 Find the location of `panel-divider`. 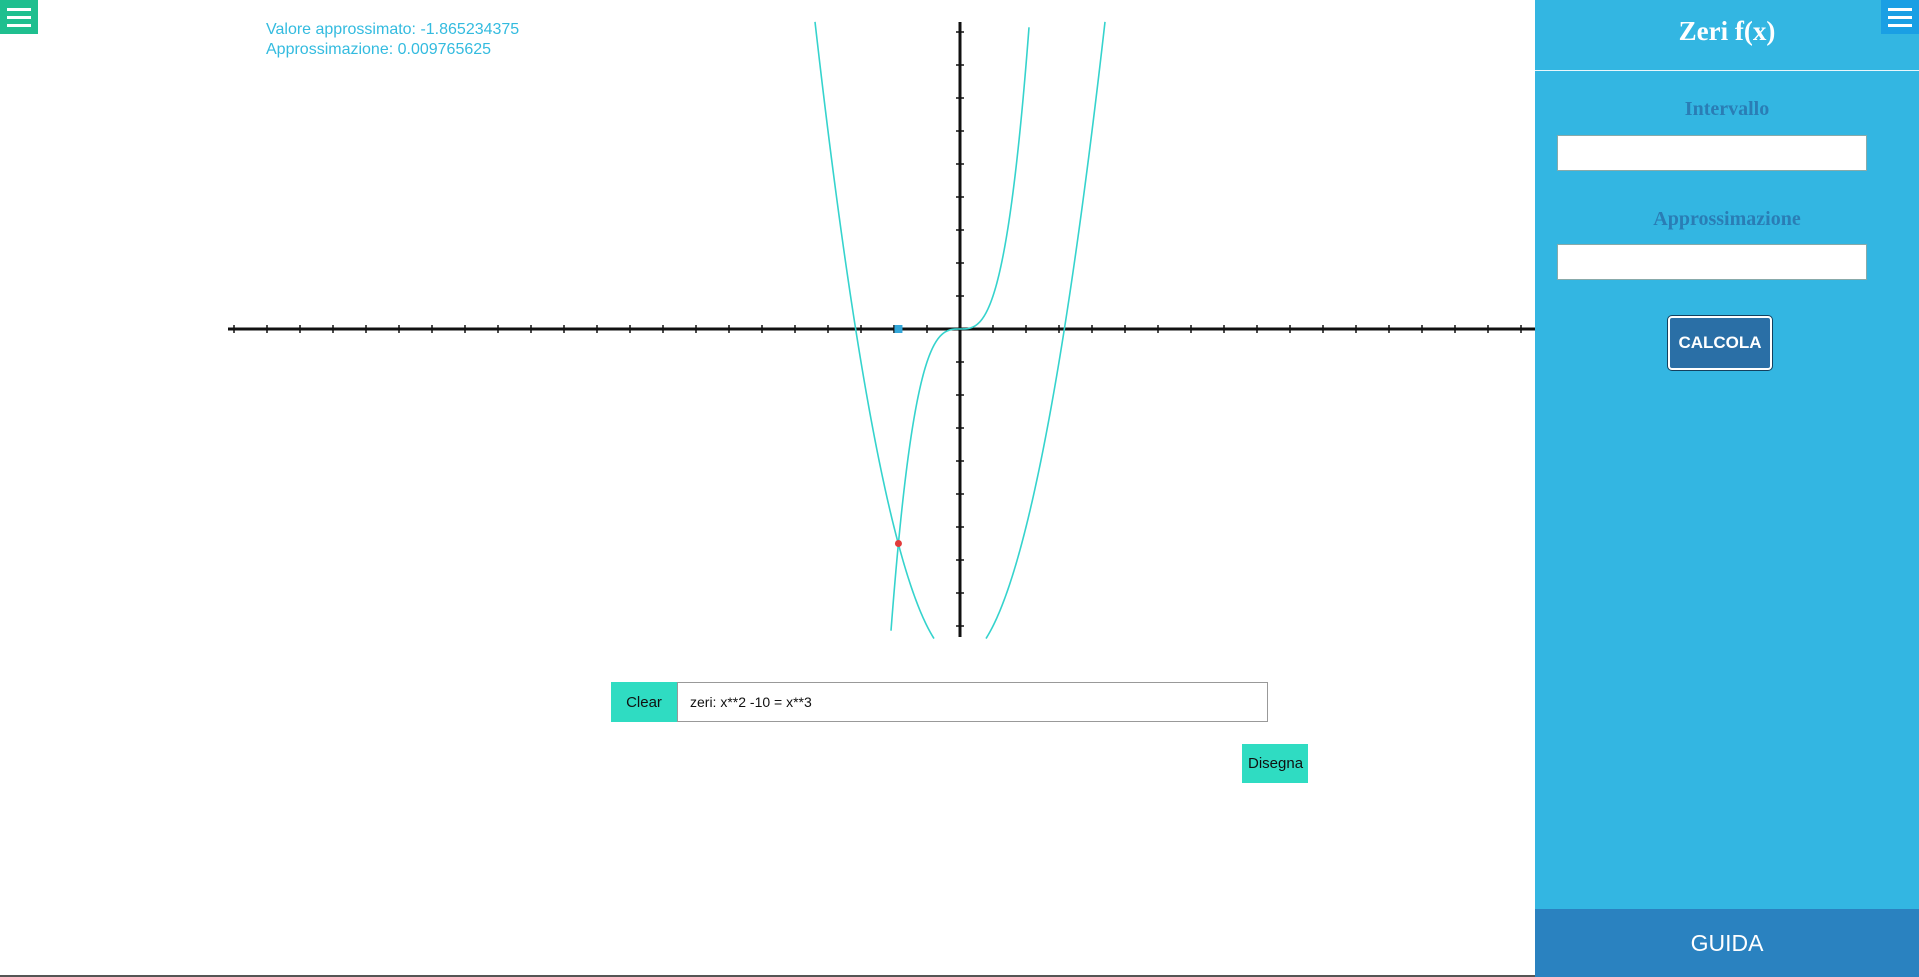

panel-divider is located at coordinates (1727, 70).